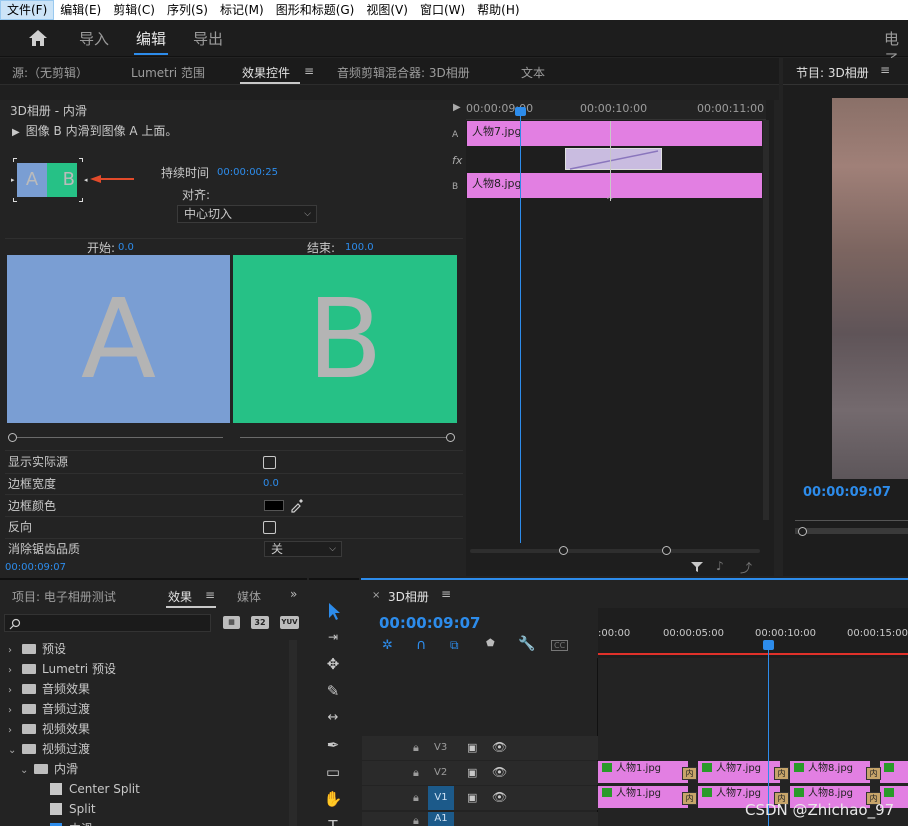 The width and height of the screenshot is (908, 826). I want to click on edge-selector-e: ◂, so click(86, 180).